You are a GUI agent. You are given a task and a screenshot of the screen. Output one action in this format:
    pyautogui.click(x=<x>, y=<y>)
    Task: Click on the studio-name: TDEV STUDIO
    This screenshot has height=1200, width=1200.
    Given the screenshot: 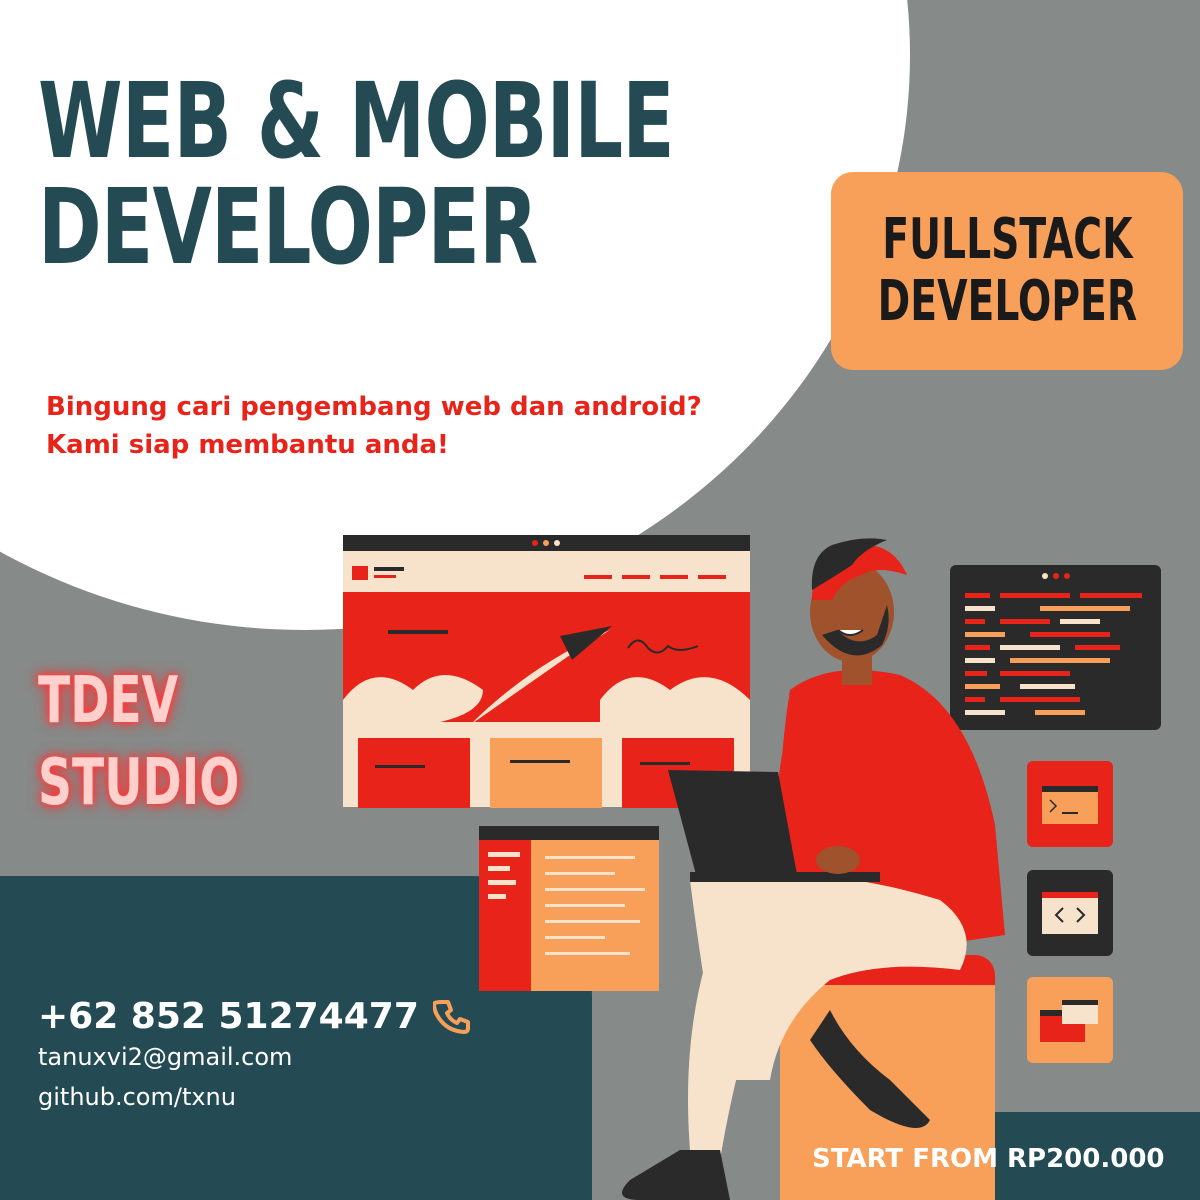 What is the action you would take?
    pyautogui.click(x=138, y=742)
    